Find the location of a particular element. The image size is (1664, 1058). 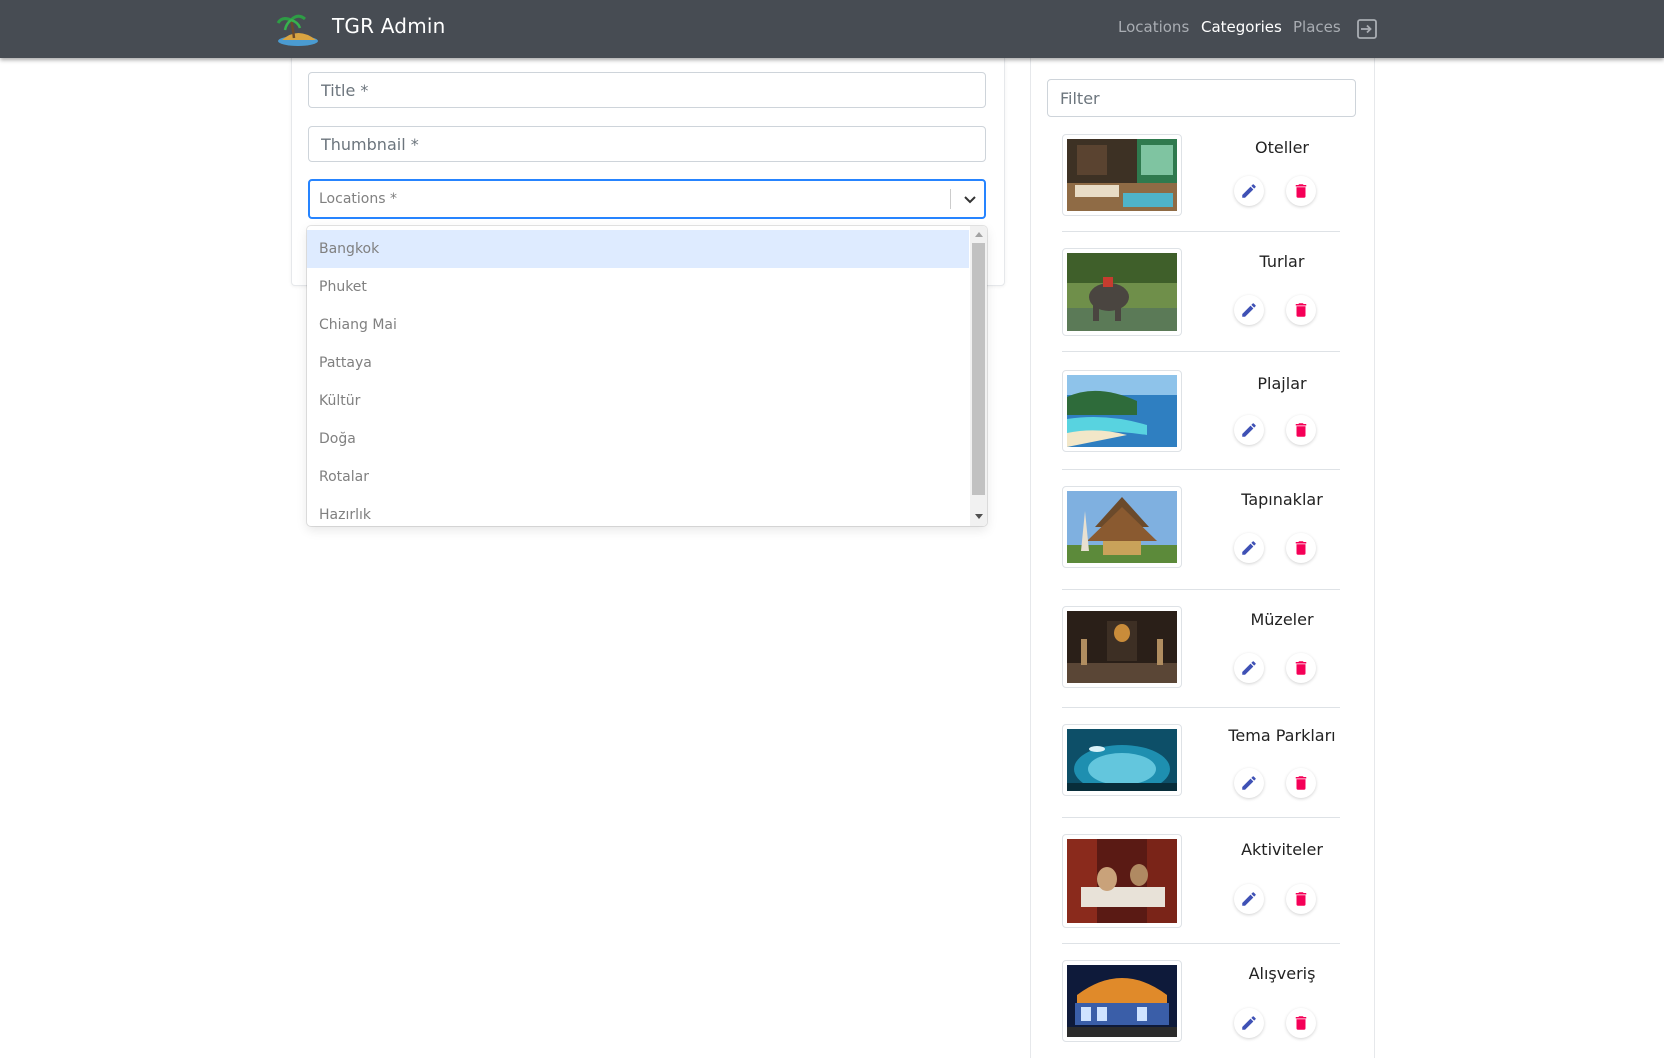

island-logo-icon is located at coordinates (297, 30).